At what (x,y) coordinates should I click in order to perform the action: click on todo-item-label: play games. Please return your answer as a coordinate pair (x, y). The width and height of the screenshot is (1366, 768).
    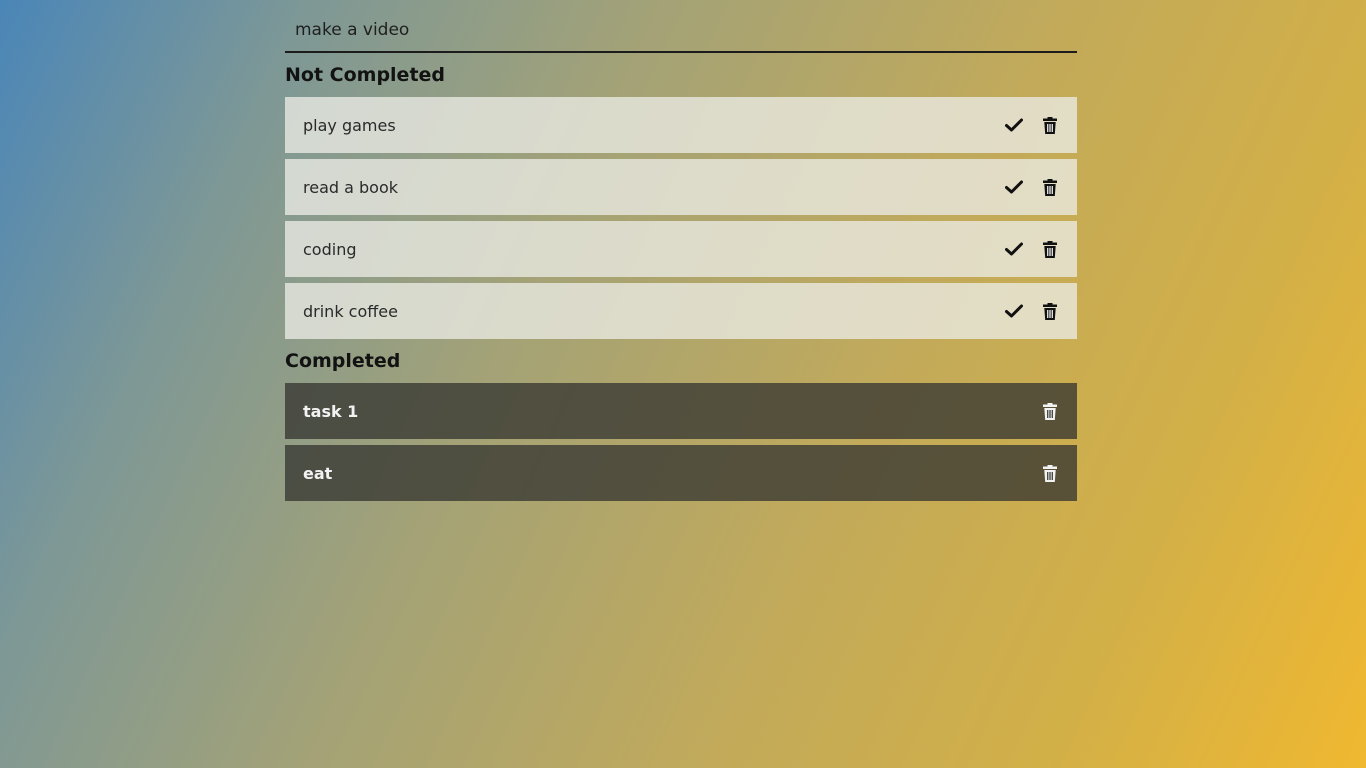
    Looking at the image, I should click on (349, 125).